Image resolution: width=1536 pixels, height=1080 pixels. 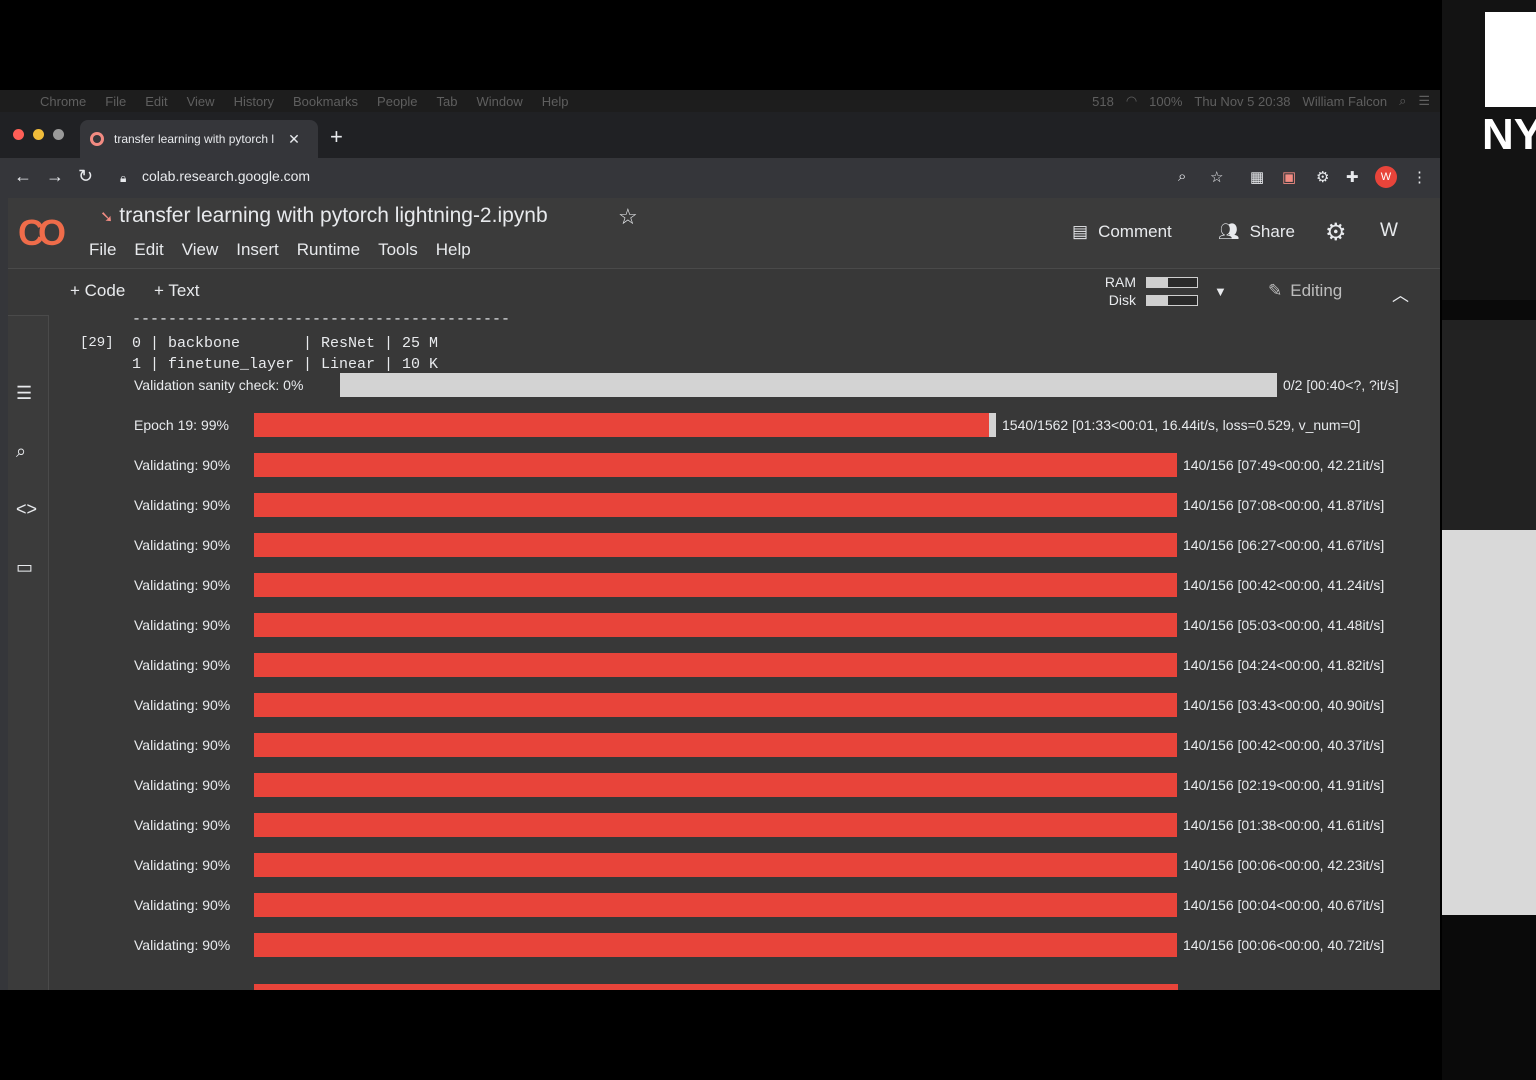 What do you see at coordinates (181, 425) in the screenshot?
I see `progress-label: Epoch 19: 99%` at bounding box center [181, 425].